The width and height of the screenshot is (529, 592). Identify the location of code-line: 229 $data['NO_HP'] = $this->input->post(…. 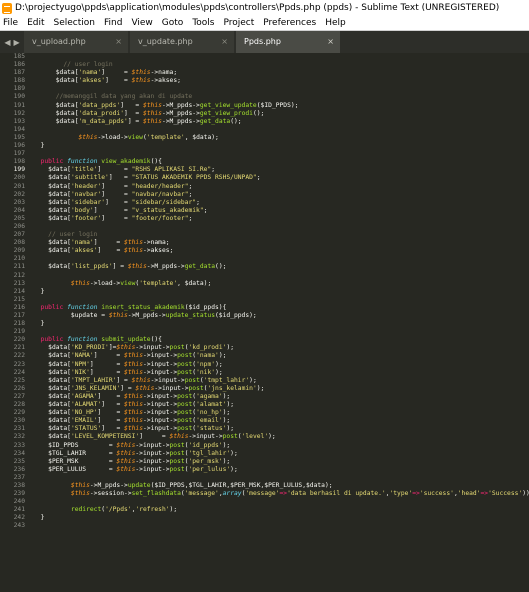
(264, 413).